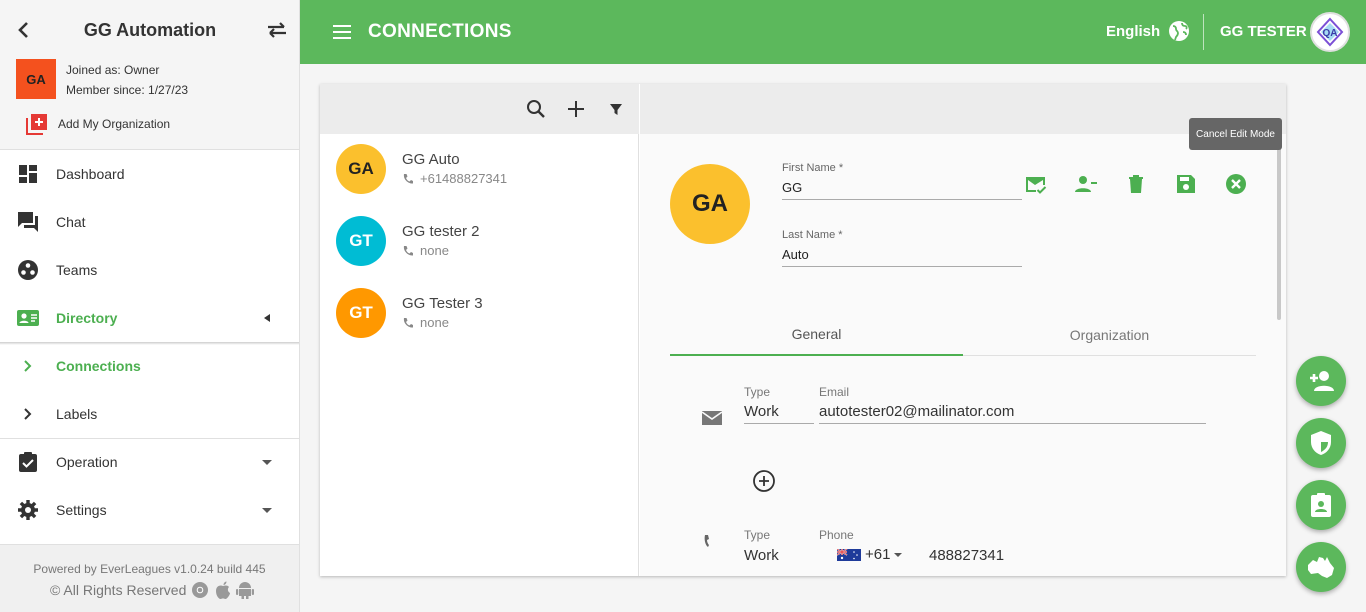 This screenshot has height=612, width=1366. I want to click on phone-type-label: Type, so click(757, 535).